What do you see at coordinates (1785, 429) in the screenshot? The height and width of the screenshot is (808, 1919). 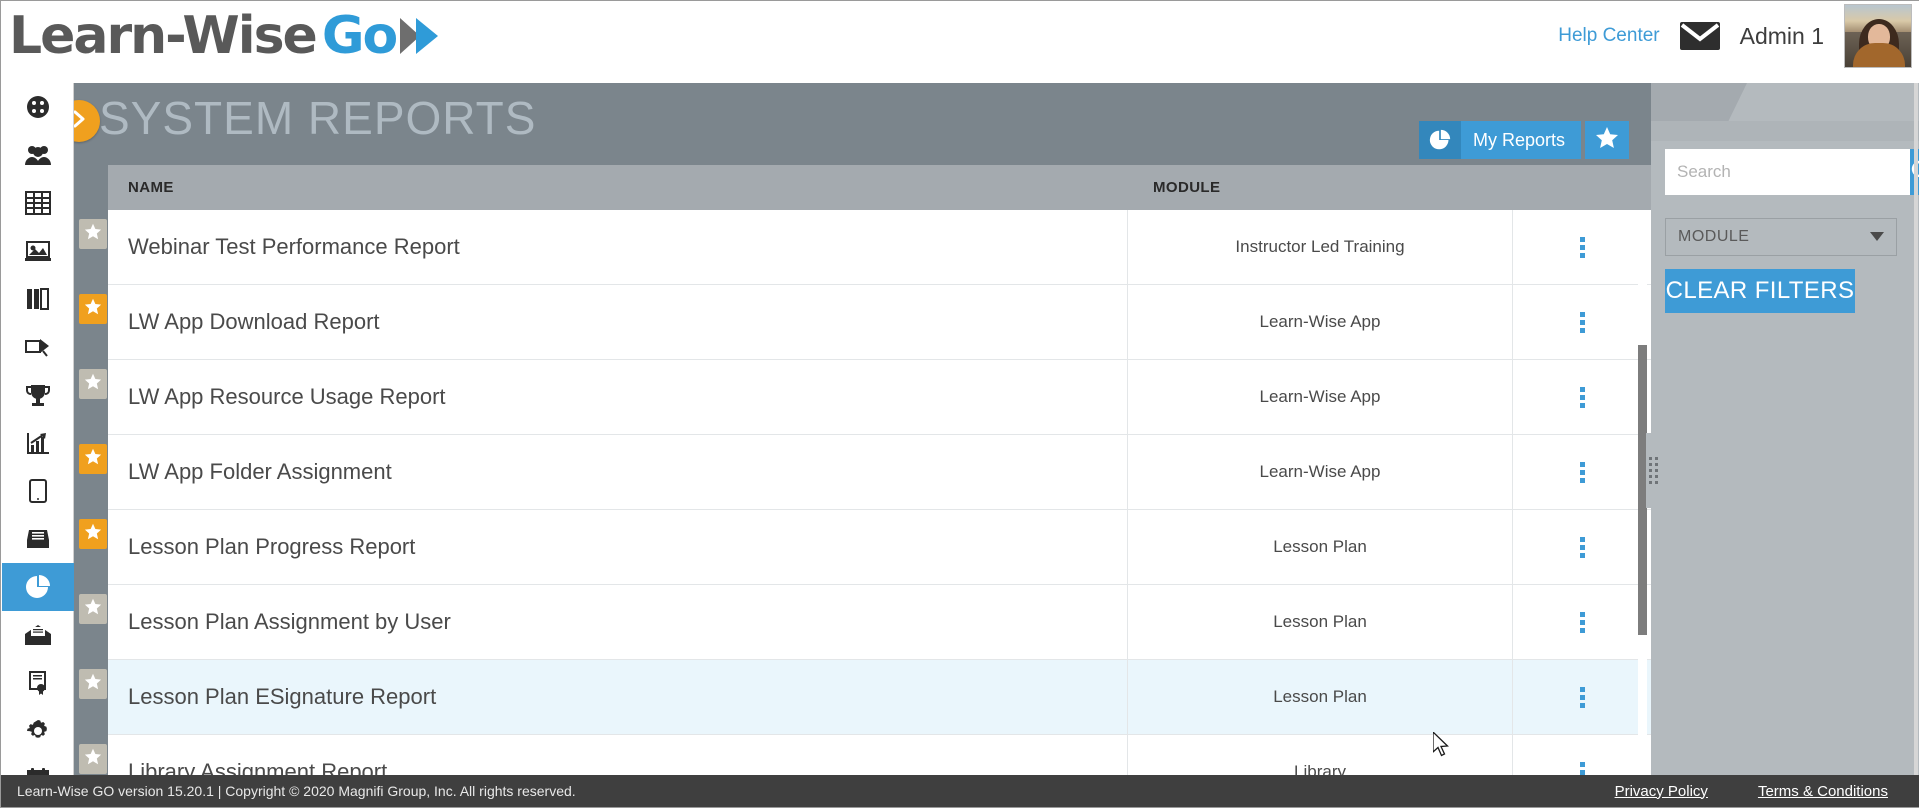 I see `filter-panel: MODULE CLEAR FILTERS` at bounding box center [1785, 429].